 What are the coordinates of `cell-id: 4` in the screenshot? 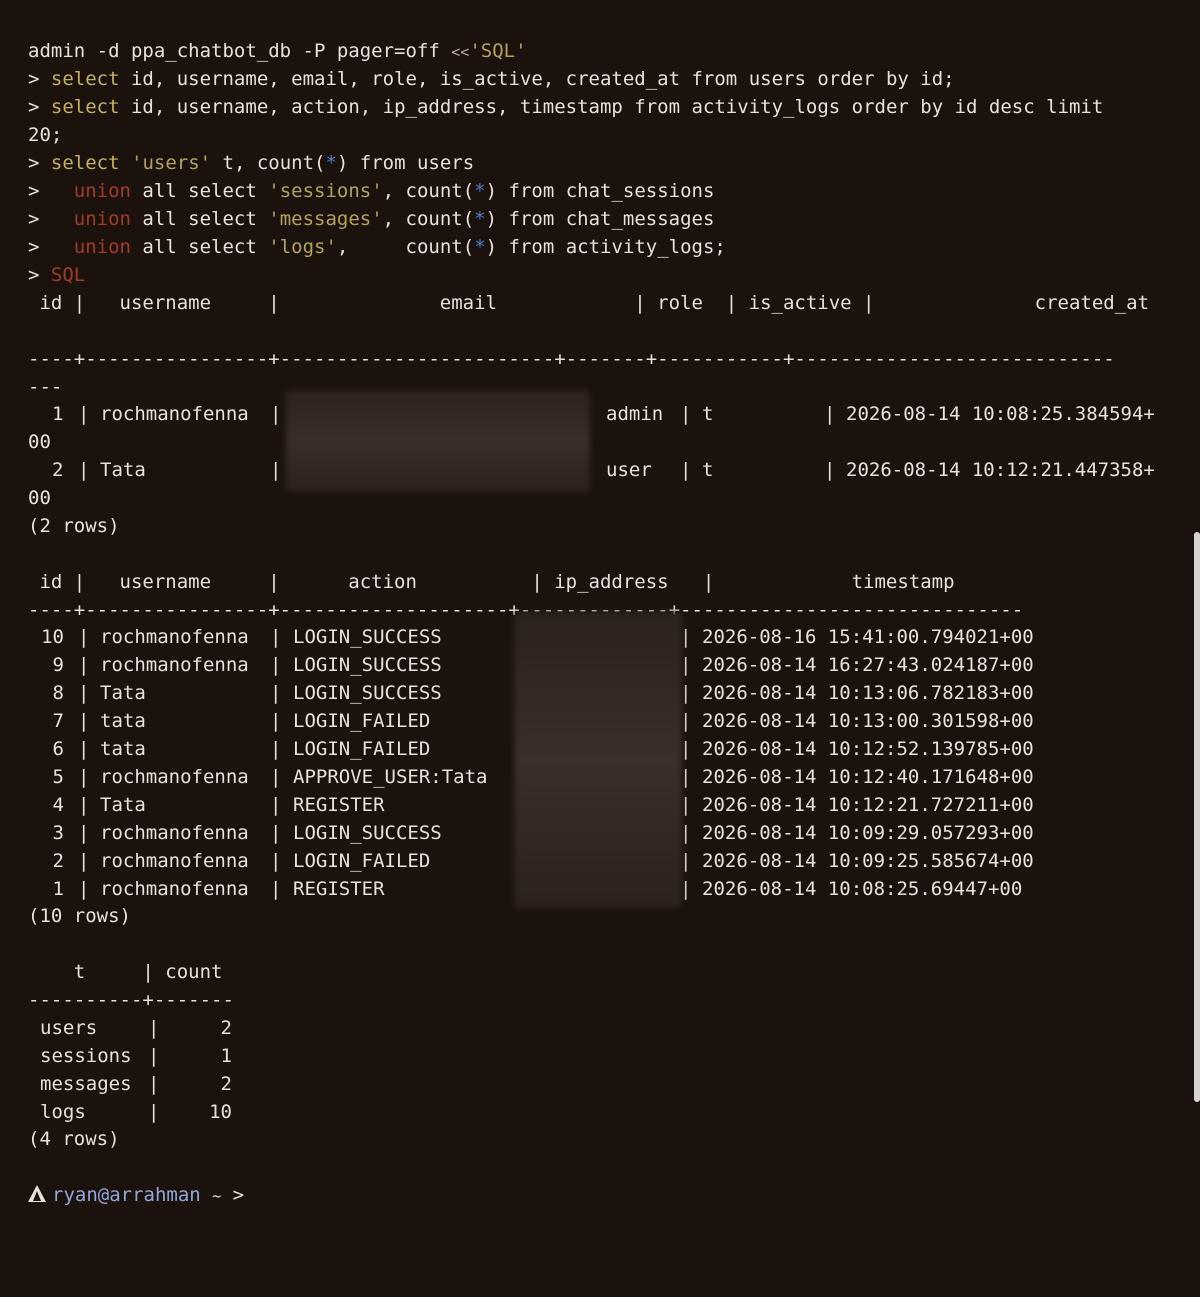 It's located at (58, 805).